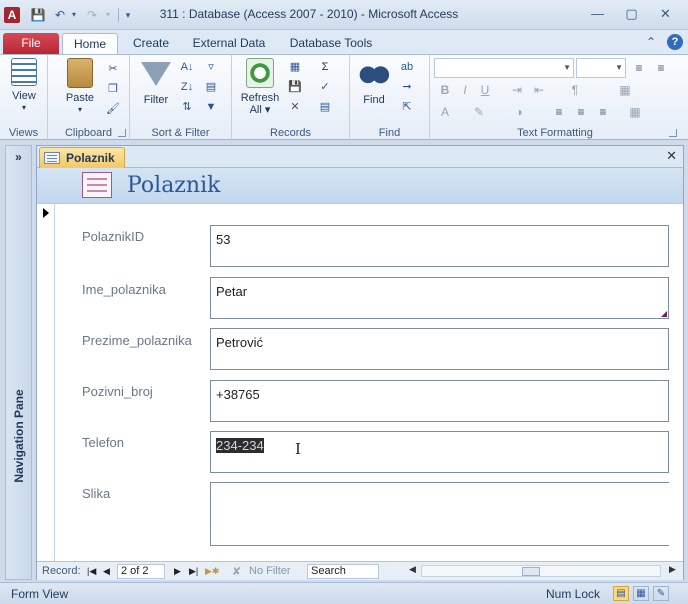 This screenshot has width=688, height=604. Describe the element at coordinates (407, 87) in the screenshot. I see `go-to-icon: ➞` at that location.